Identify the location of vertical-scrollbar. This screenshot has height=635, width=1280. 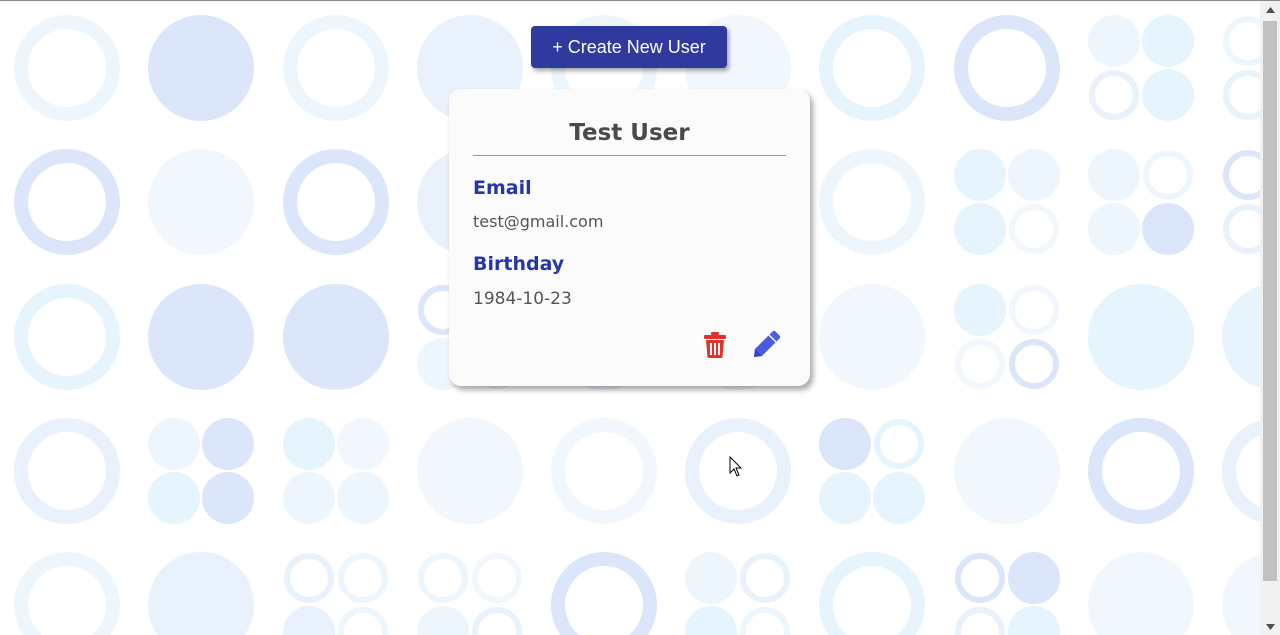
(1270, 318).